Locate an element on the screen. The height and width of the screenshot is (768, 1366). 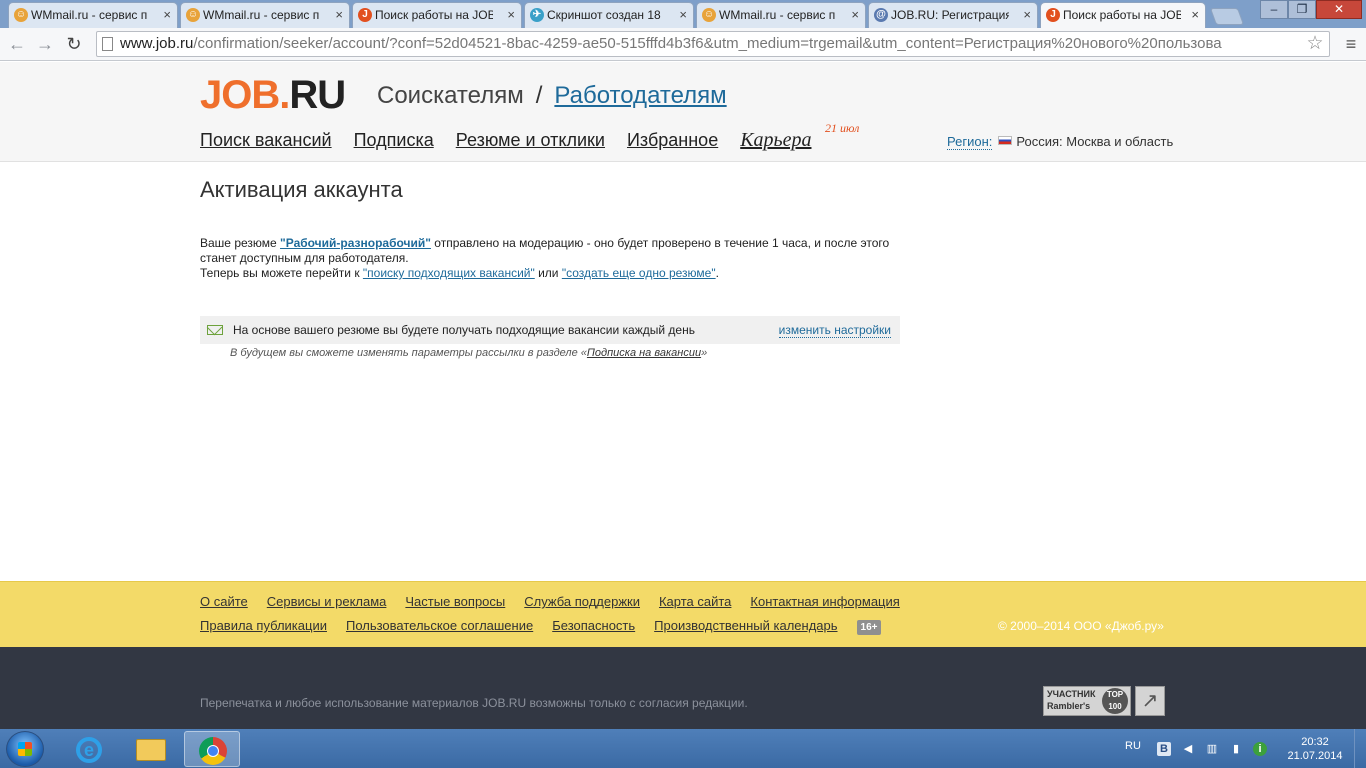
internet-explorer-icon: e is located at coordinates (89, 750).